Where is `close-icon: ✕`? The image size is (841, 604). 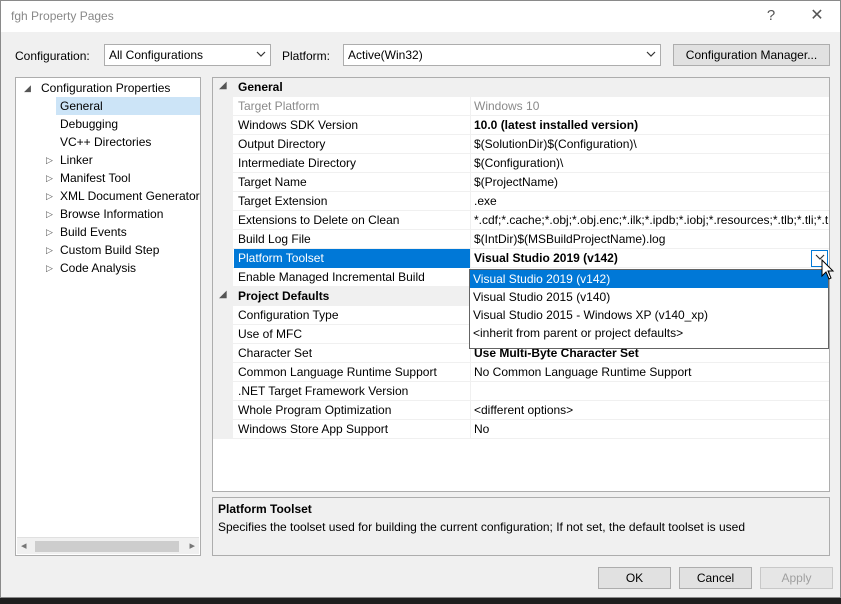 close-icon: ✕ is located at coordinates (817, 16).